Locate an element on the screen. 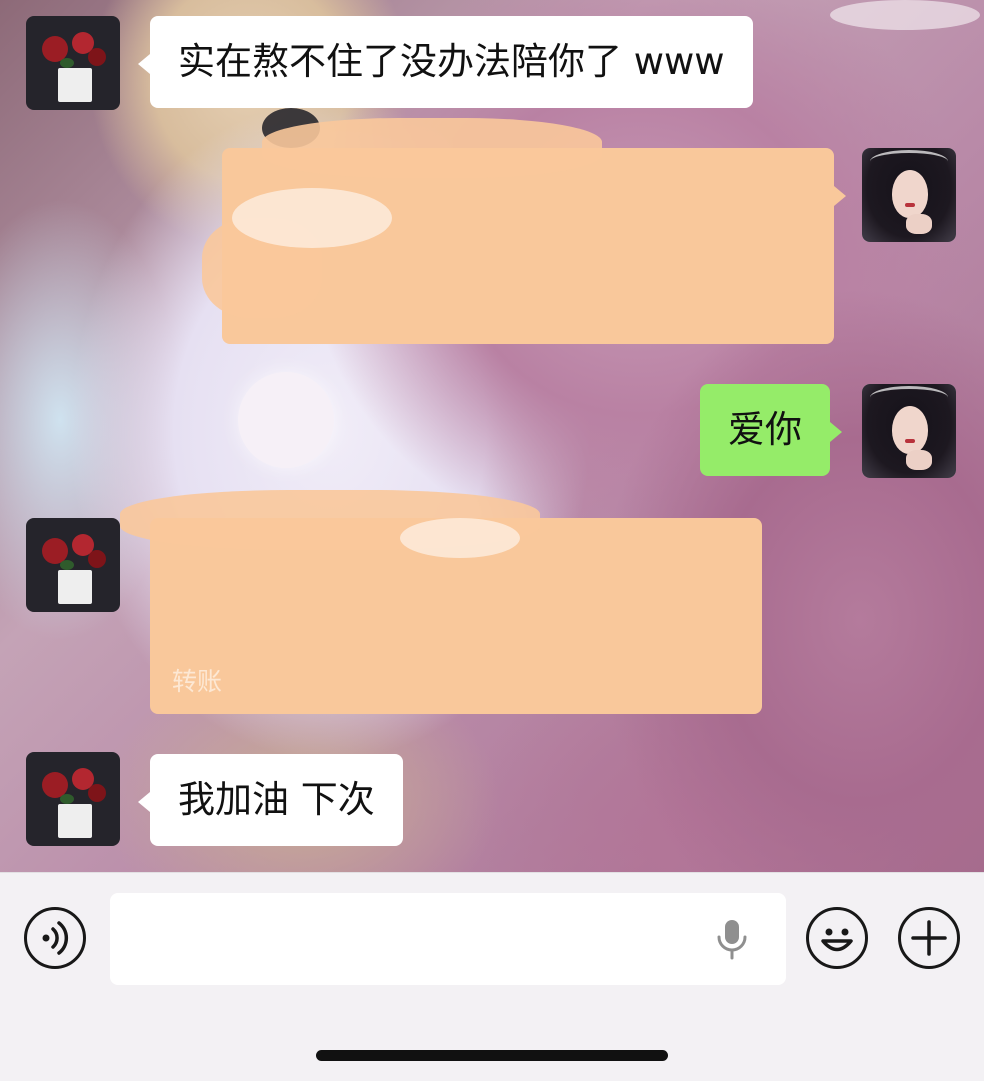 This screenshot has height=1081, width=984. plus-icon is located at coordinates (929, 938).